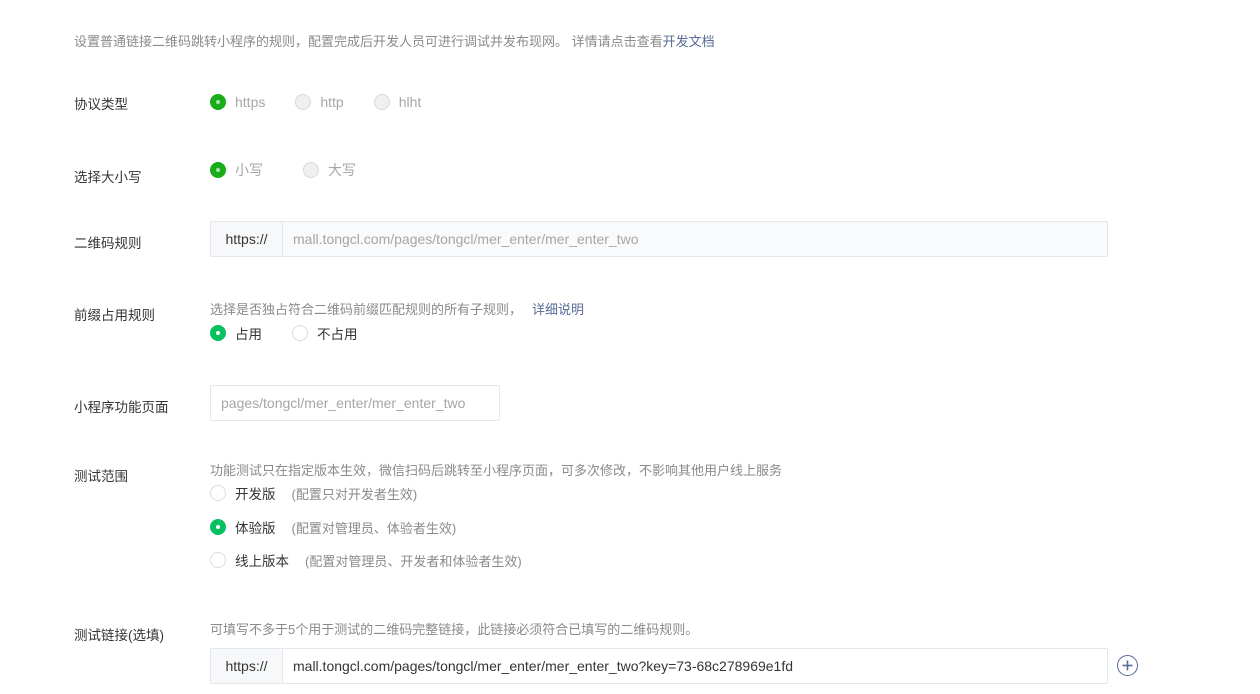 The width and height of the screenshot is (1260, 694). I want to click on test-scope-option-label: 开发版, so click(255, 494).